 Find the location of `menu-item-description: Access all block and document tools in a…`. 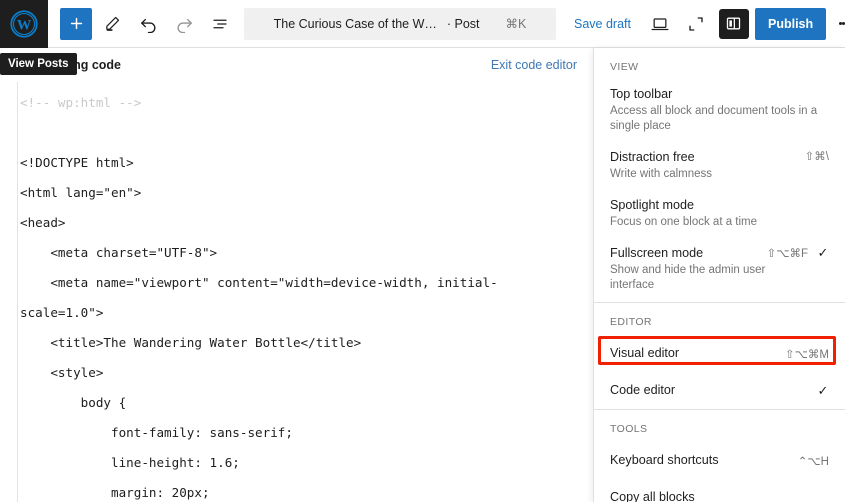

menu-item-description: Access all block and document tools in a… is located at coordinates (714, 118).